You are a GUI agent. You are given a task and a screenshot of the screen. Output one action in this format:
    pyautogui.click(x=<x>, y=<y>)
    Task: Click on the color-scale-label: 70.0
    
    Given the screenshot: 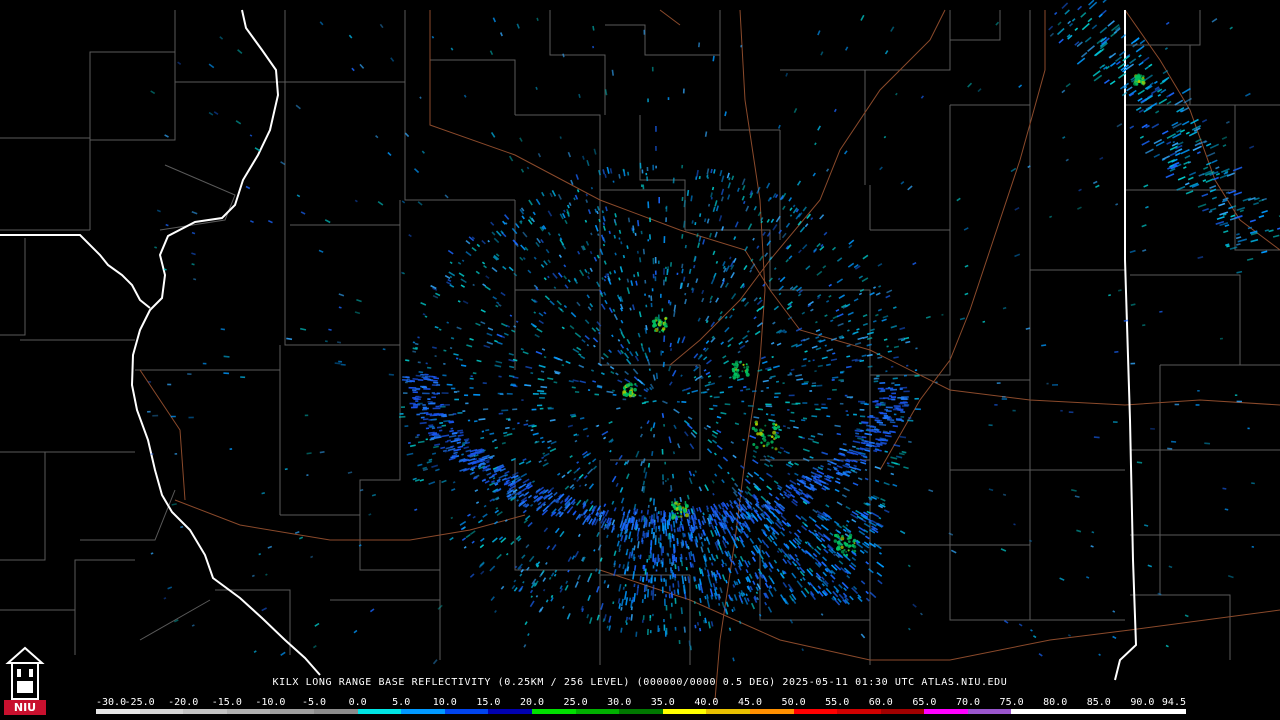 What is the action you would take?
    pyautogui.click(x=968, y=702)
    